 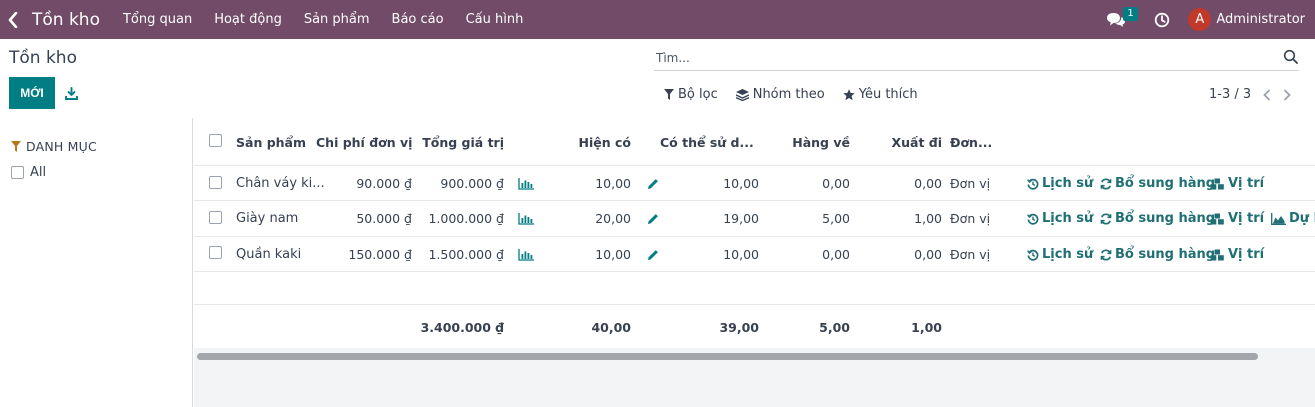 I want to click on menu-products: Sản phẩm, so click(x=337, y=19).